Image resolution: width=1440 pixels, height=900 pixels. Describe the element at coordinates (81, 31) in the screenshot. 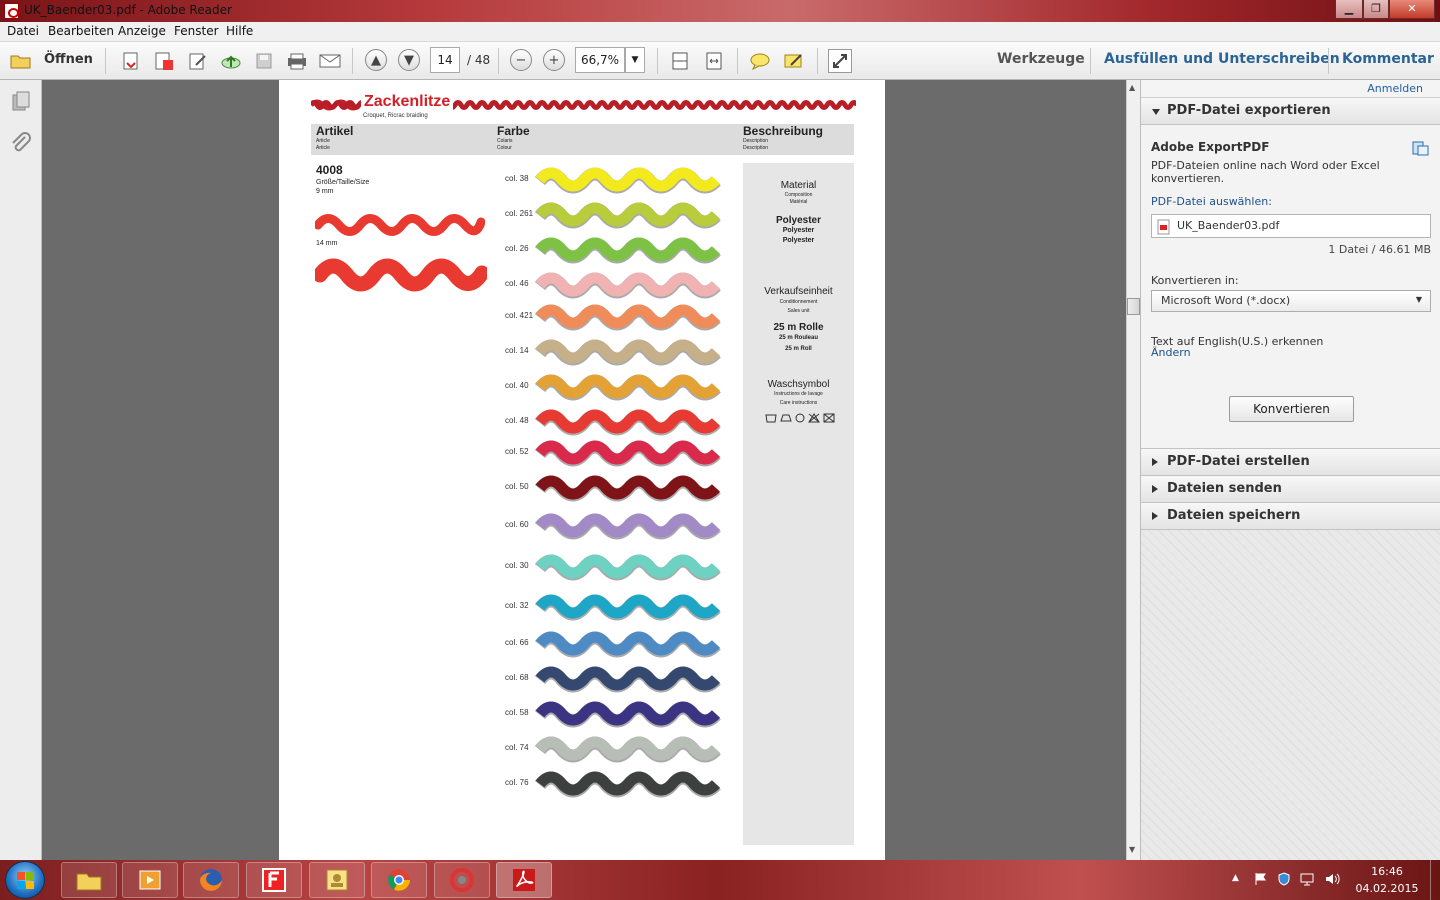

I see `menu-bearbeiten: Bearbeiten` at that location.